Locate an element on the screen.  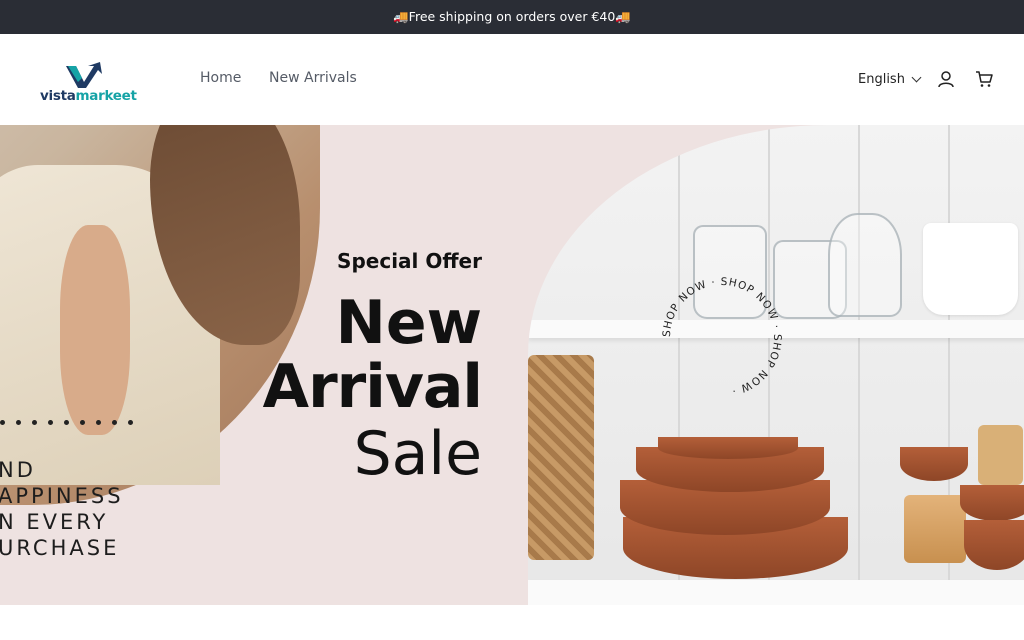
offer-block: Special Offer New Arrival Sale is located at coordinates (356, 367).